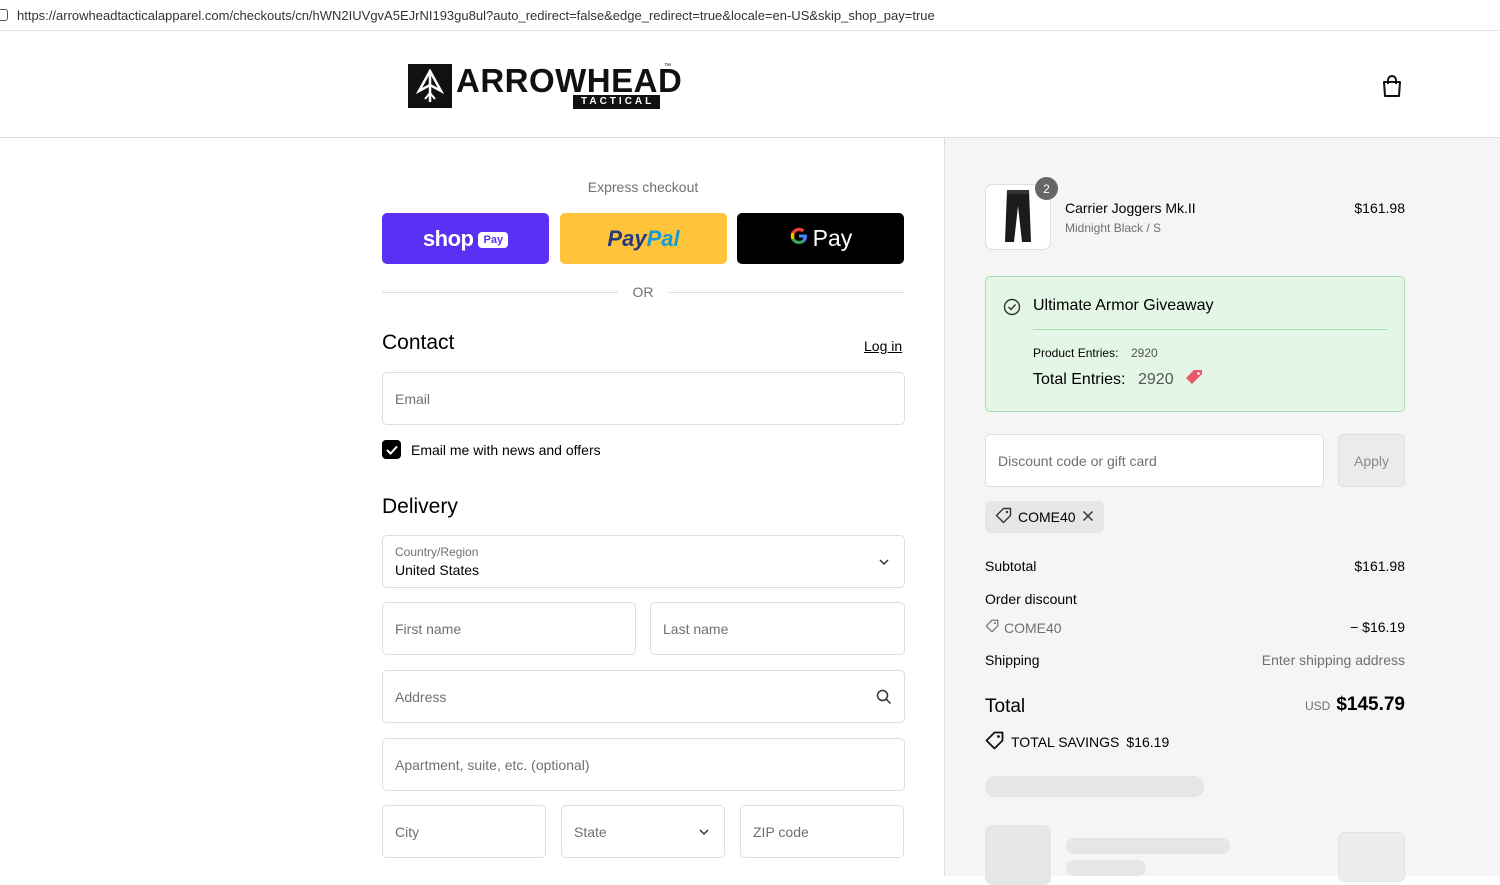 The image size is (1500, 885). Describe the element at coordinates (1088, 517) in the screenshot. I see `remove-discount-icon` at that location.